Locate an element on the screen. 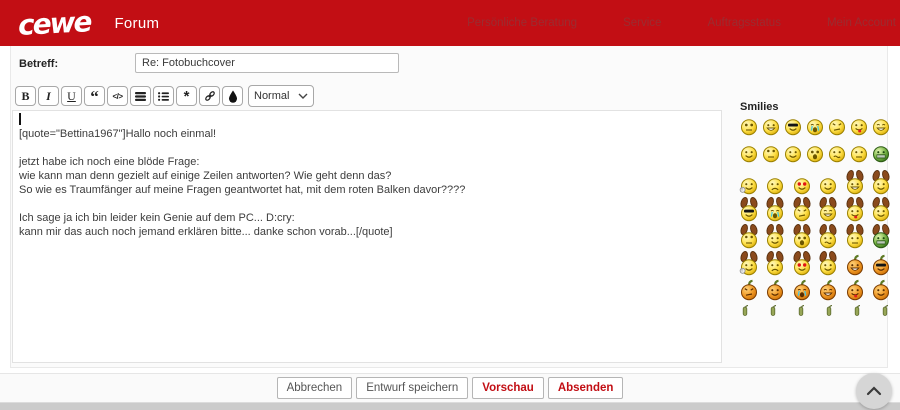 The width and height of the screenshot is (900, 410). editor-line: [quote="Bettina1967"]Hallo noch einmal! is located at coordinates (118, 134).